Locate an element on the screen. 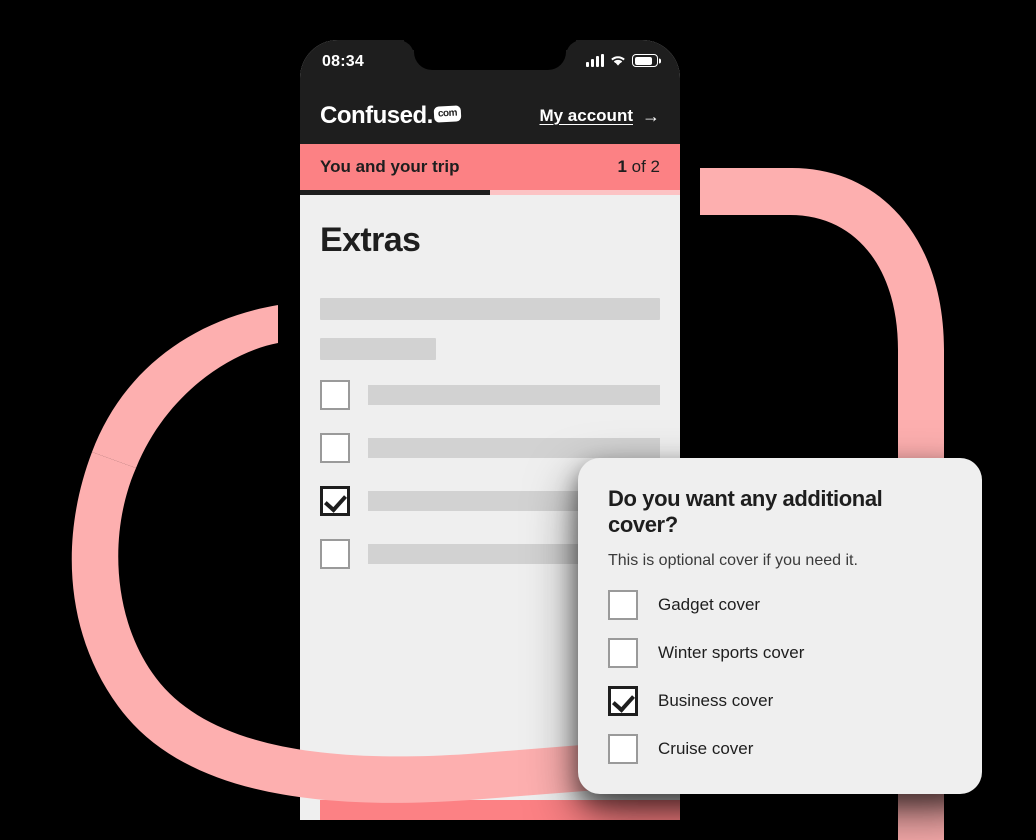 The image size is (1036, 840). logo-com-badge: com is located at coordinates (447, 114).